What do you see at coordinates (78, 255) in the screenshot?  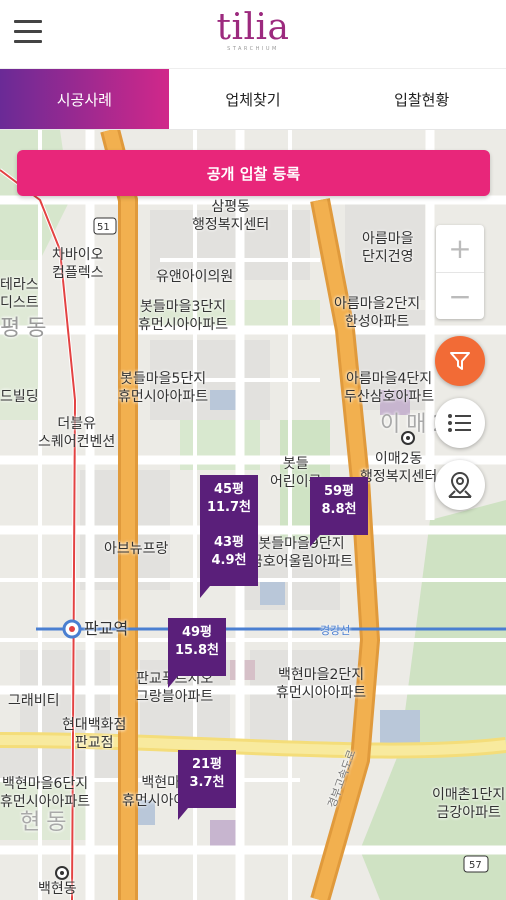 I see `map-label-line: 차바이오` at bounding box center [78, 255].